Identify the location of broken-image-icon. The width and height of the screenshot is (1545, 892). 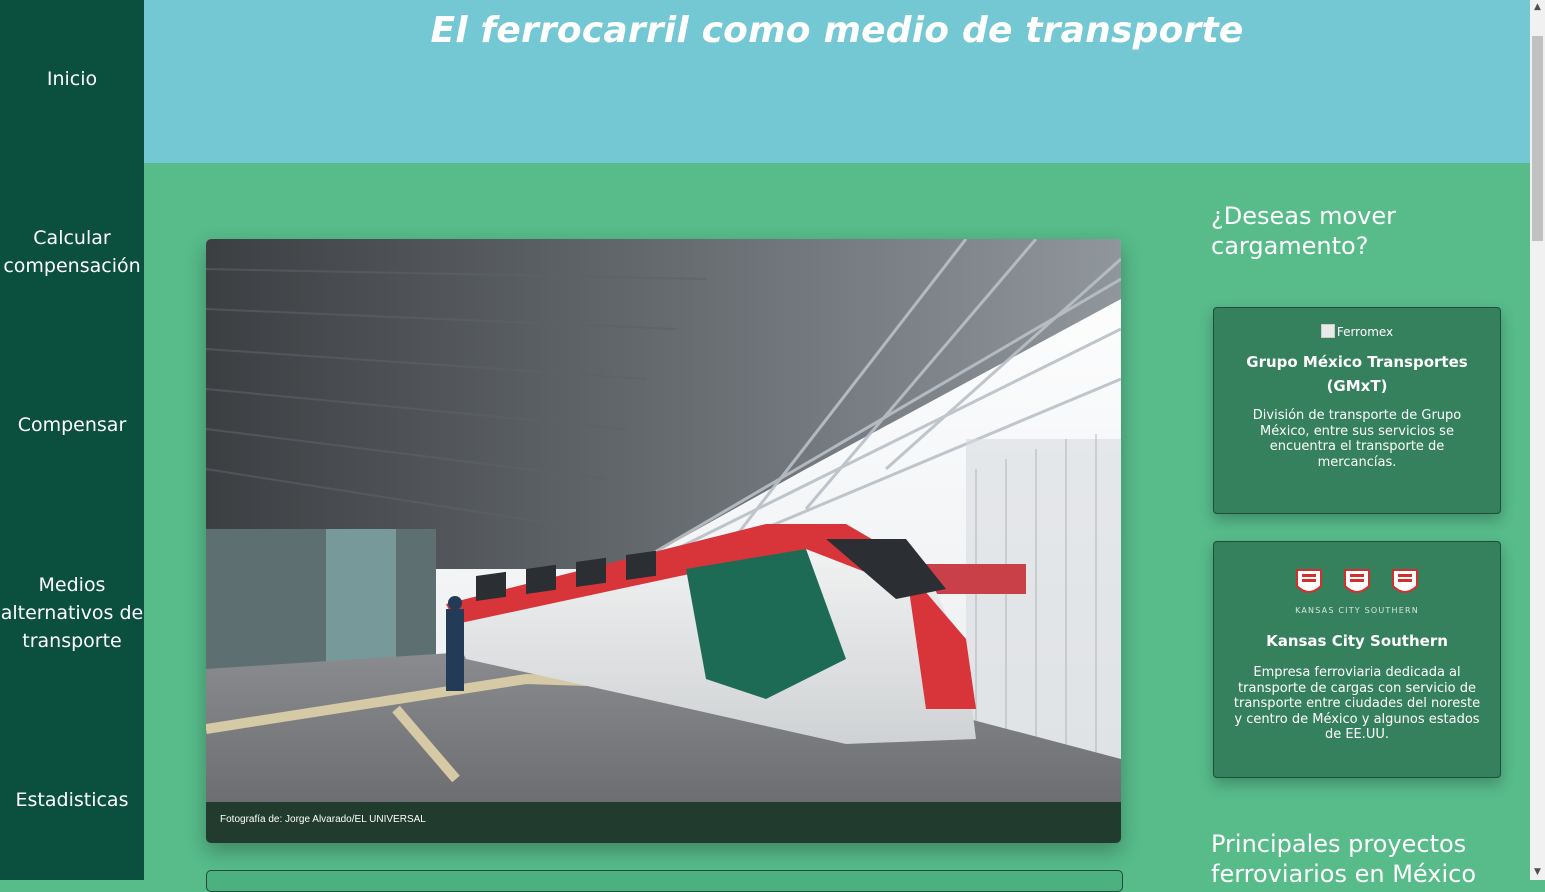
(1327, 331).